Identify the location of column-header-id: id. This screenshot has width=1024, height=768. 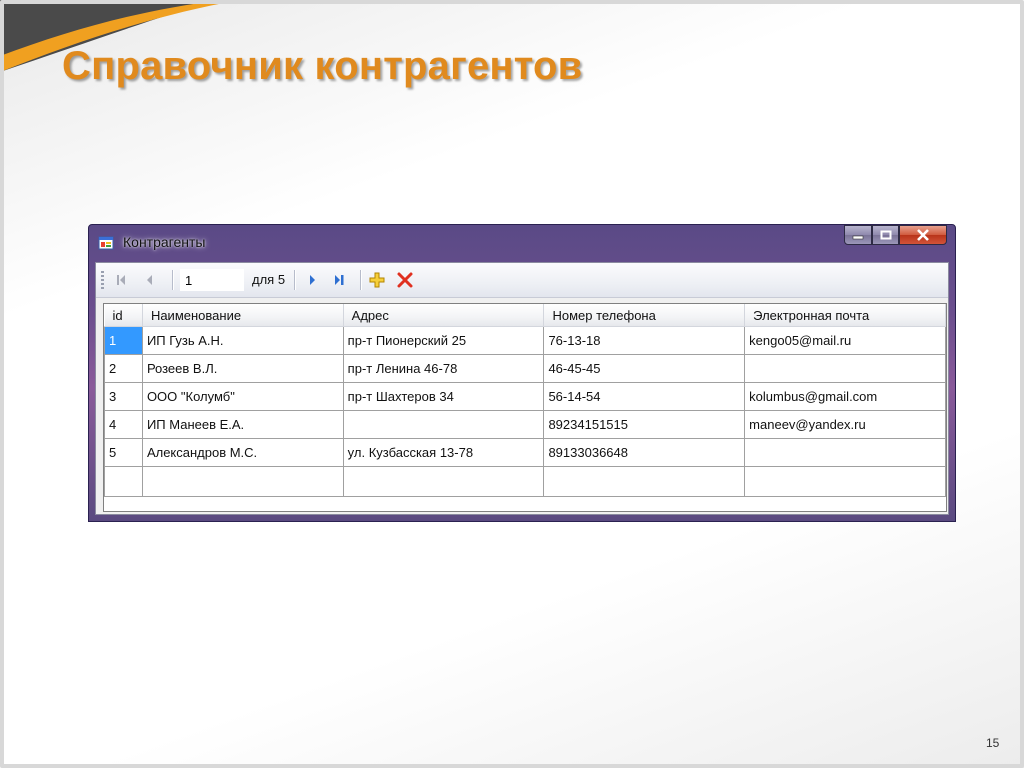
(123, 315).